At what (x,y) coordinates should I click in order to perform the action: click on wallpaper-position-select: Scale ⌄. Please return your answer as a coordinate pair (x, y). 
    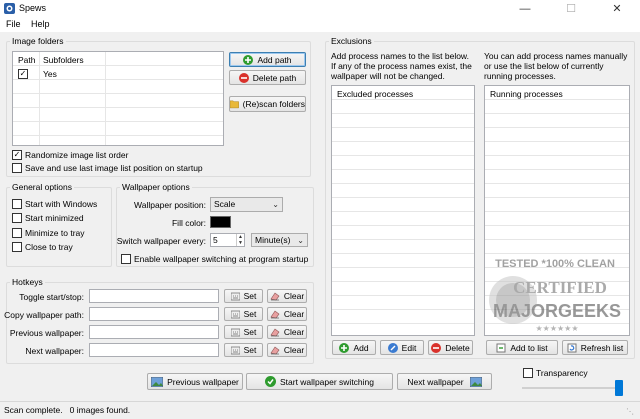
    Looking at the image, I should click on (246, 204).